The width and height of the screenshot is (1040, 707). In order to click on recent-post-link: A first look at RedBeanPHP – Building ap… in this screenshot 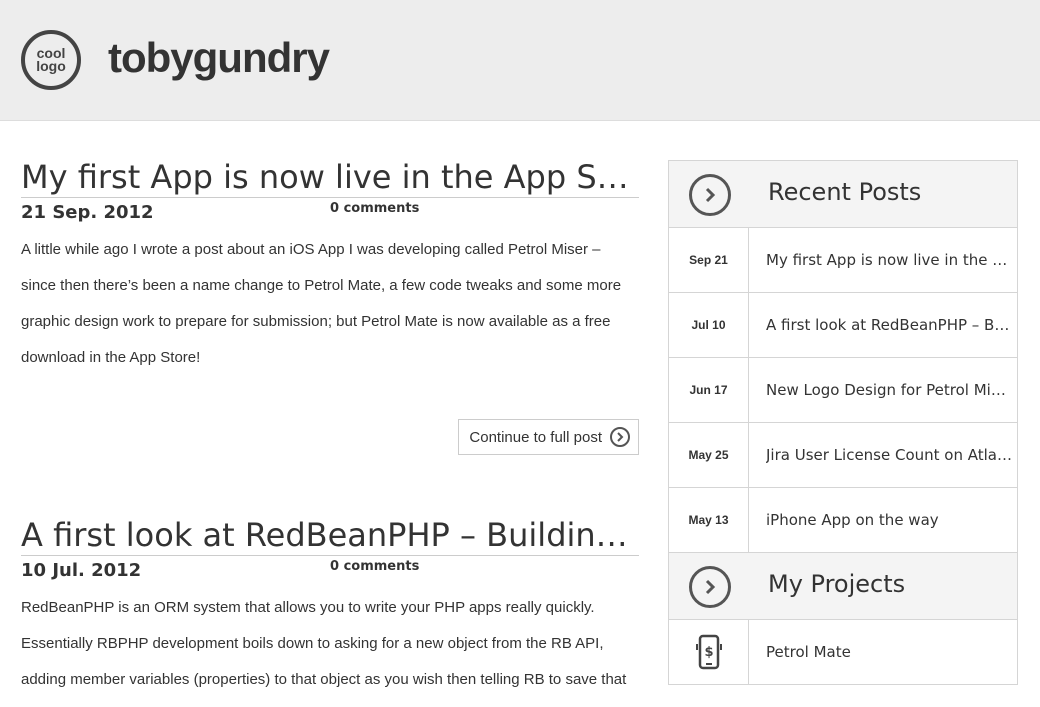, I will do `click(883, 325)`.